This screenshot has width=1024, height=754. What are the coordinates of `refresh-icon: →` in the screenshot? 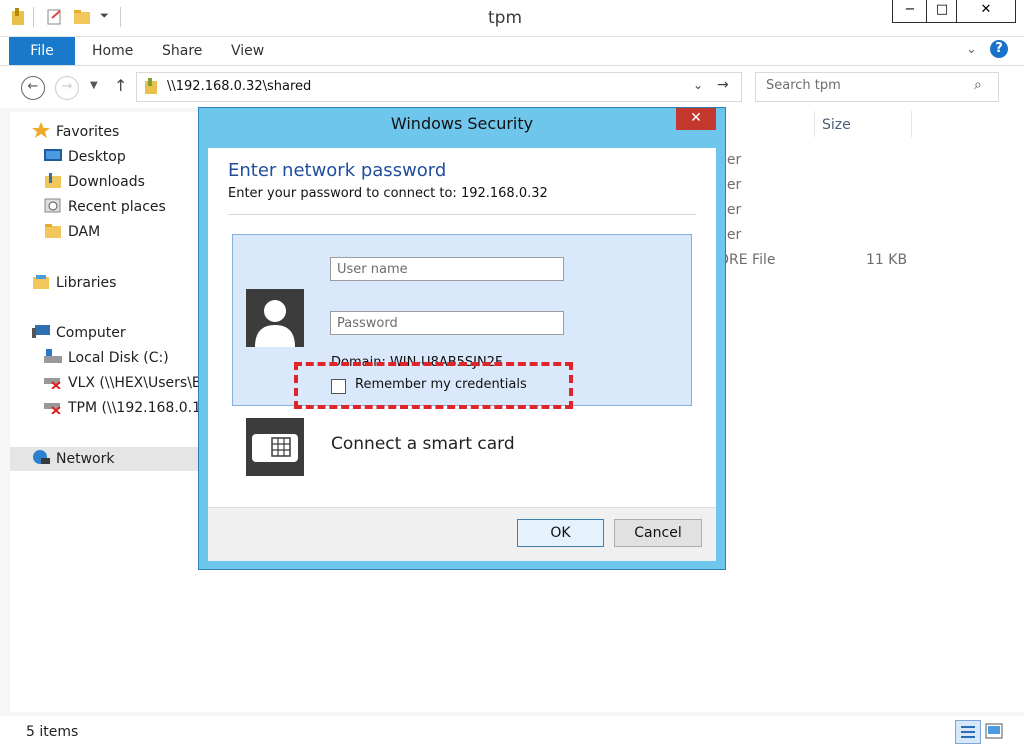 It's located at (723, 85).